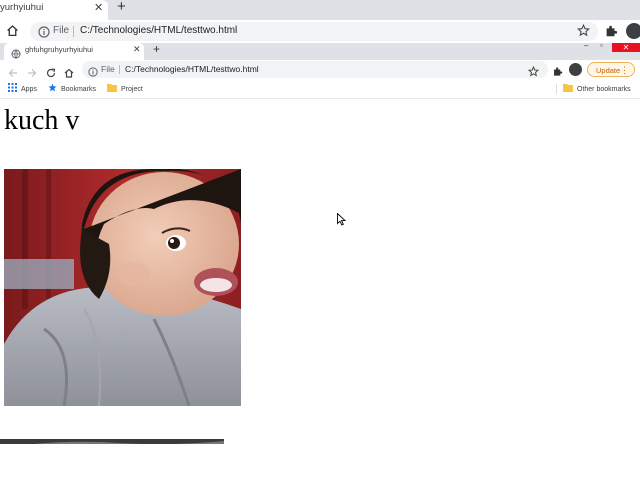 The width and height of the screenshot is (640, 480). Describe the element at coordinates (575, 69) in the screenshot. I see `inner-profile-avatar-icon` at that location.